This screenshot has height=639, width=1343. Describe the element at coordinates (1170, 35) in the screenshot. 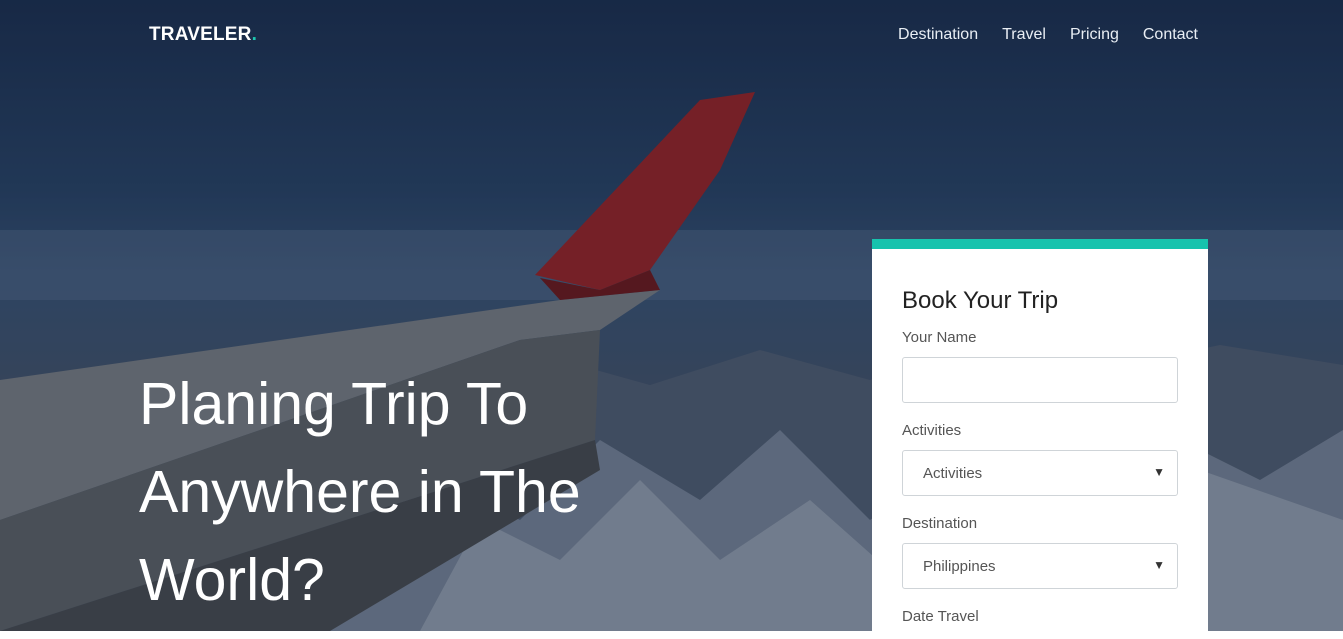

I see `nav-item-contact: Contact` at that location.